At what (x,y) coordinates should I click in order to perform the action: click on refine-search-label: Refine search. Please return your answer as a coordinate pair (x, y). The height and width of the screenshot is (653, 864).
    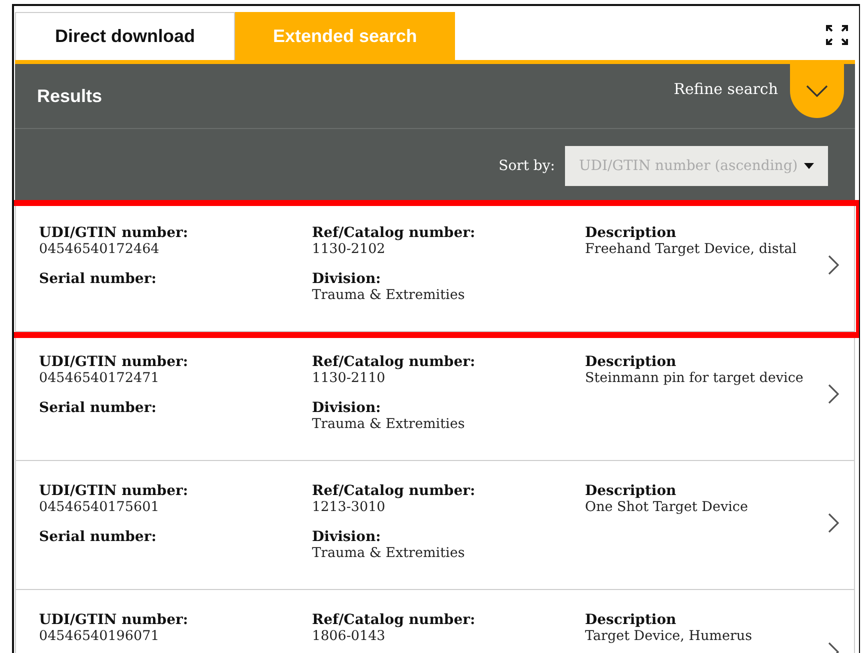
    Looking at the image, I should click on (726, 89).